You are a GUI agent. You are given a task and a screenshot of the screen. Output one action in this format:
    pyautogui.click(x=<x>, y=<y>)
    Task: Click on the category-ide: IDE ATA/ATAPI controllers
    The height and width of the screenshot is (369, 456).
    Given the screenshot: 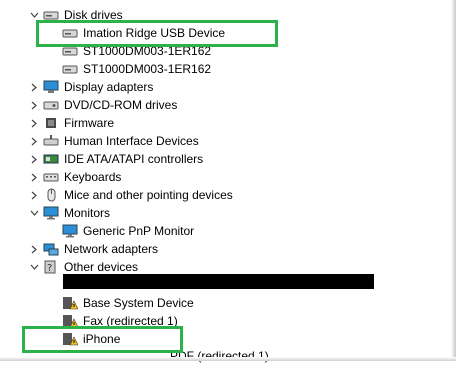 What is the action you would take?
    pyautogui.click(x=228, y=159)
    